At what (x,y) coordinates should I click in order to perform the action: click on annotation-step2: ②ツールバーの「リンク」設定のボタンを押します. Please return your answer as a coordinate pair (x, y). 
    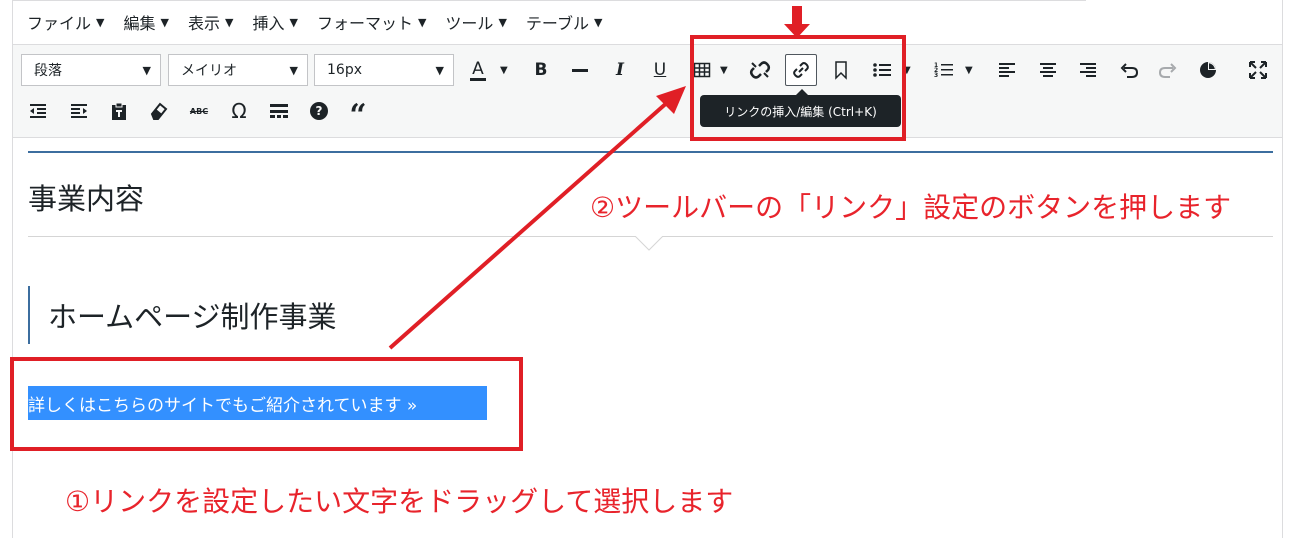
    Looking at the image, I should click on (911, 207).